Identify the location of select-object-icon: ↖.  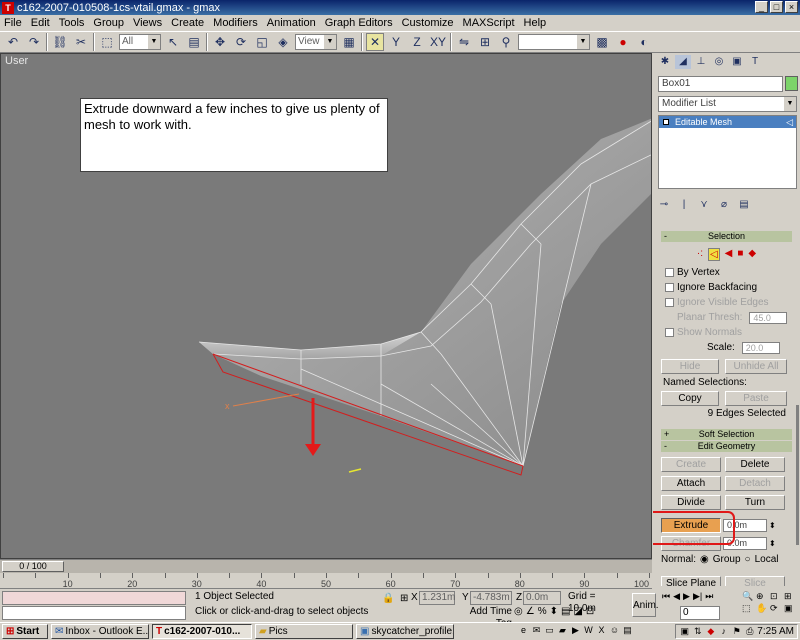
(173, 42).